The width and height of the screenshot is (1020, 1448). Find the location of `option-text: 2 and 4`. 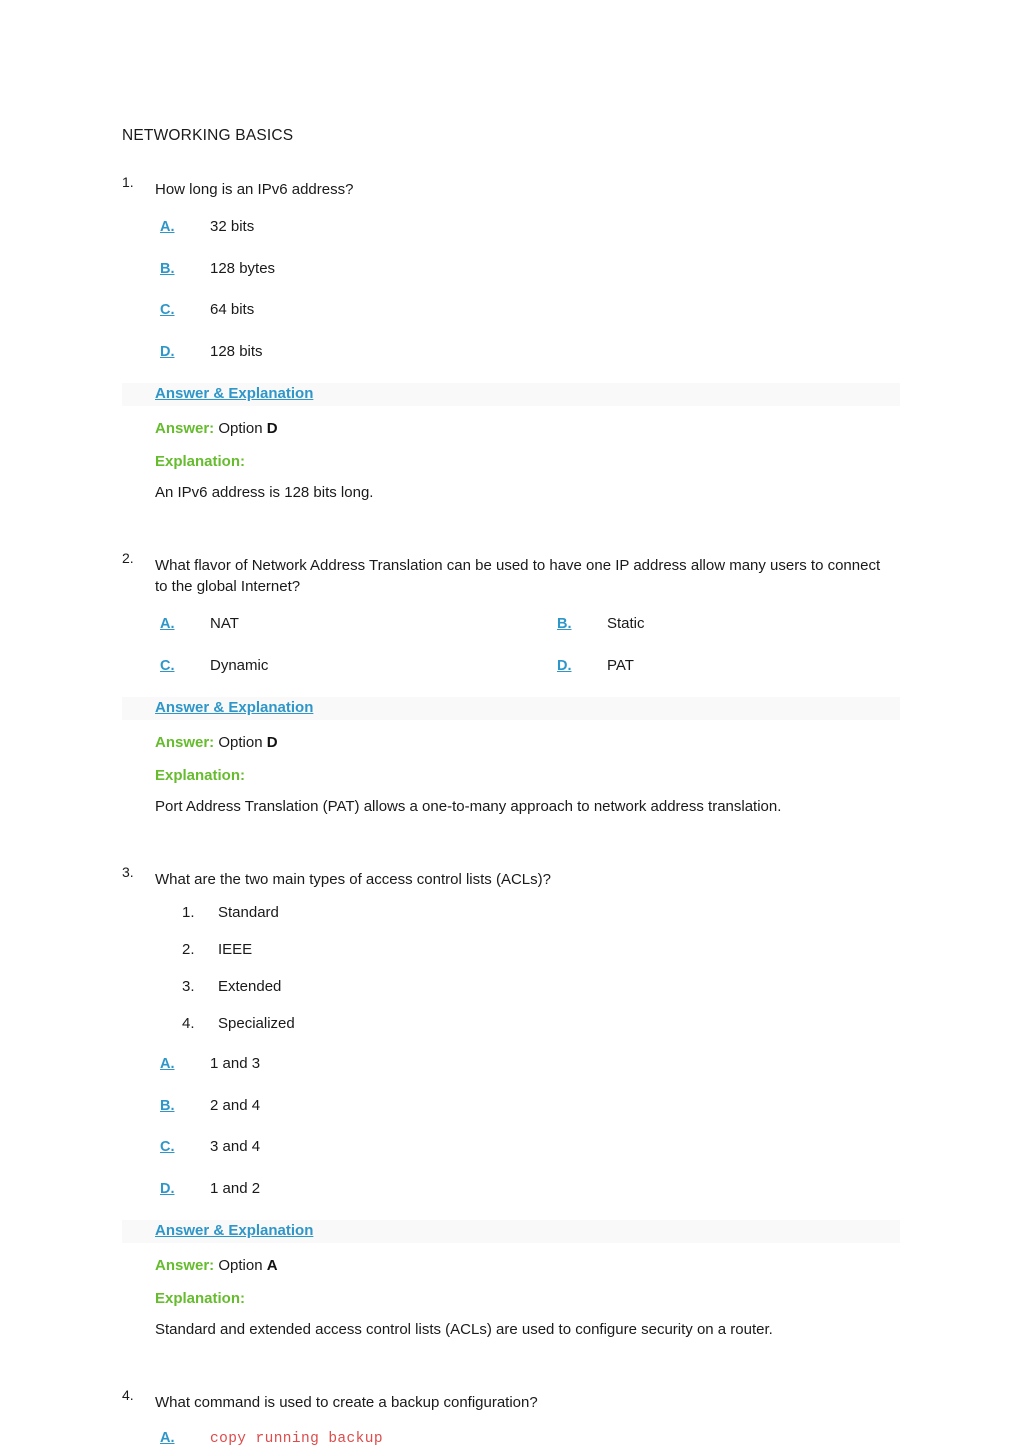

option-text: 2 and 4 is located at coordinates (235, 1105).